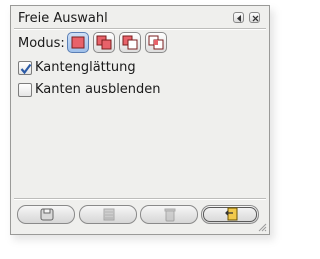 The height and width of the screenshot is (259, 320). I want to click on save-options-button, so click(46, 214).